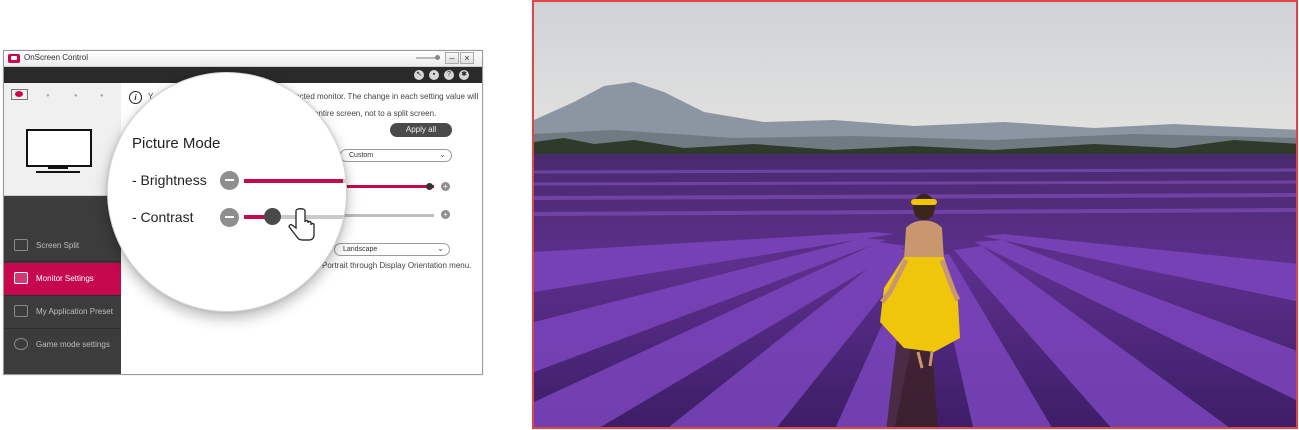 This screenshot has height=430, width=1299. I want to click on brightness-slider, so click(388, 186).